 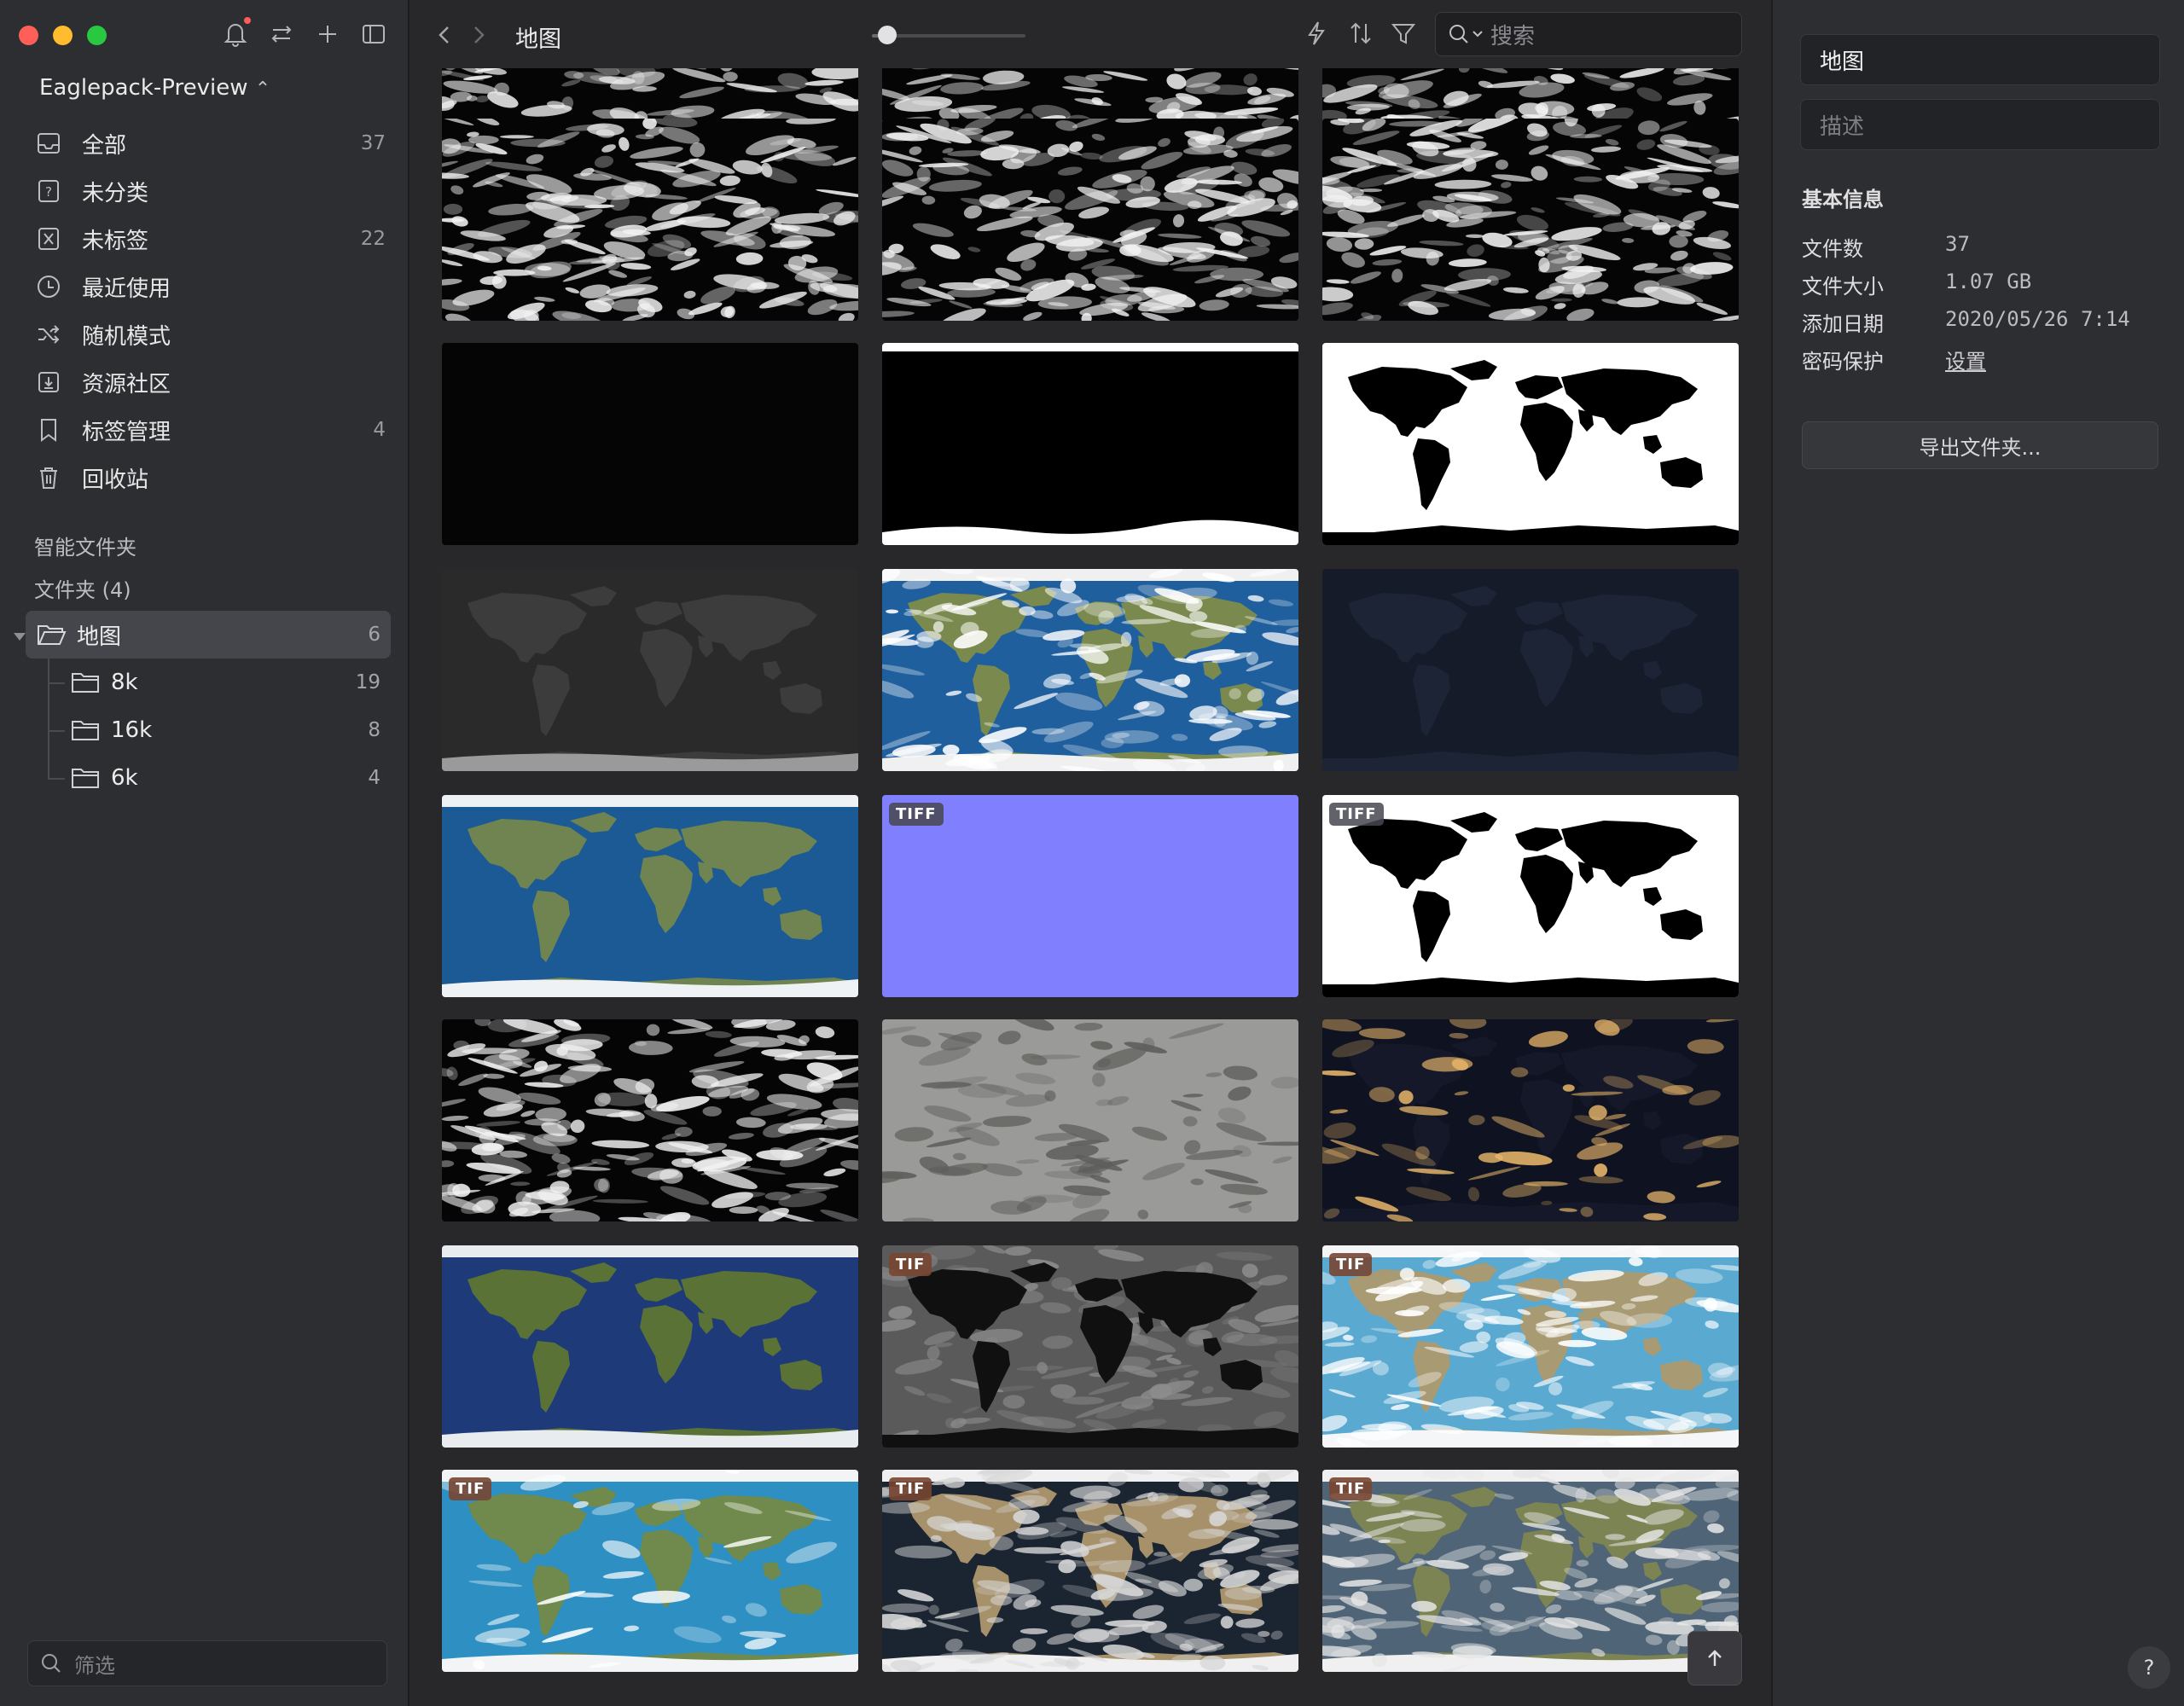 What do you see at coordinates (105, 145) in the screenshot?
I see `sidebar-item-label: 全部` at bounding box center [105, 145].